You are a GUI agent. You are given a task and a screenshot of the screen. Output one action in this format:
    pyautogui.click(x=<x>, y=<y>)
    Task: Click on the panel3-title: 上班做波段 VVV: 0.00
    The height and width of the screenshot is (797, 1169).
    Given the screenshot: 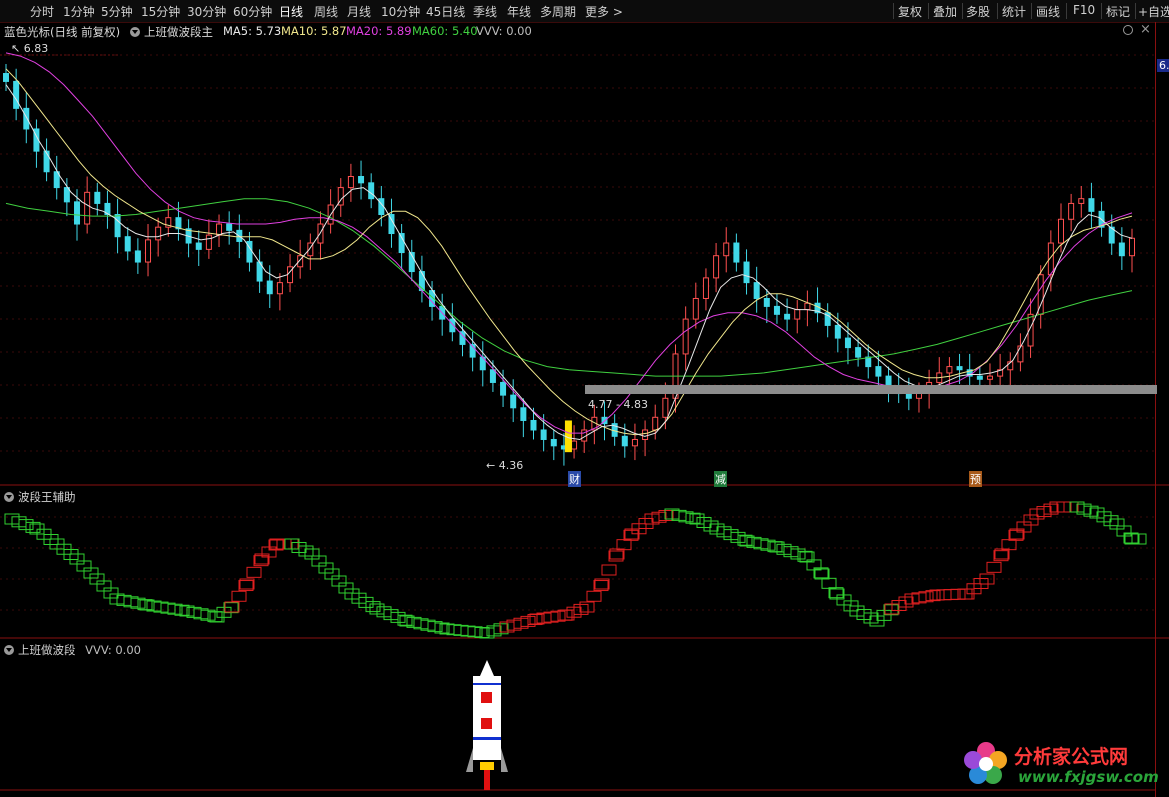 What is the action you would take?
    pyautogui.click(x=72, y=650)
    